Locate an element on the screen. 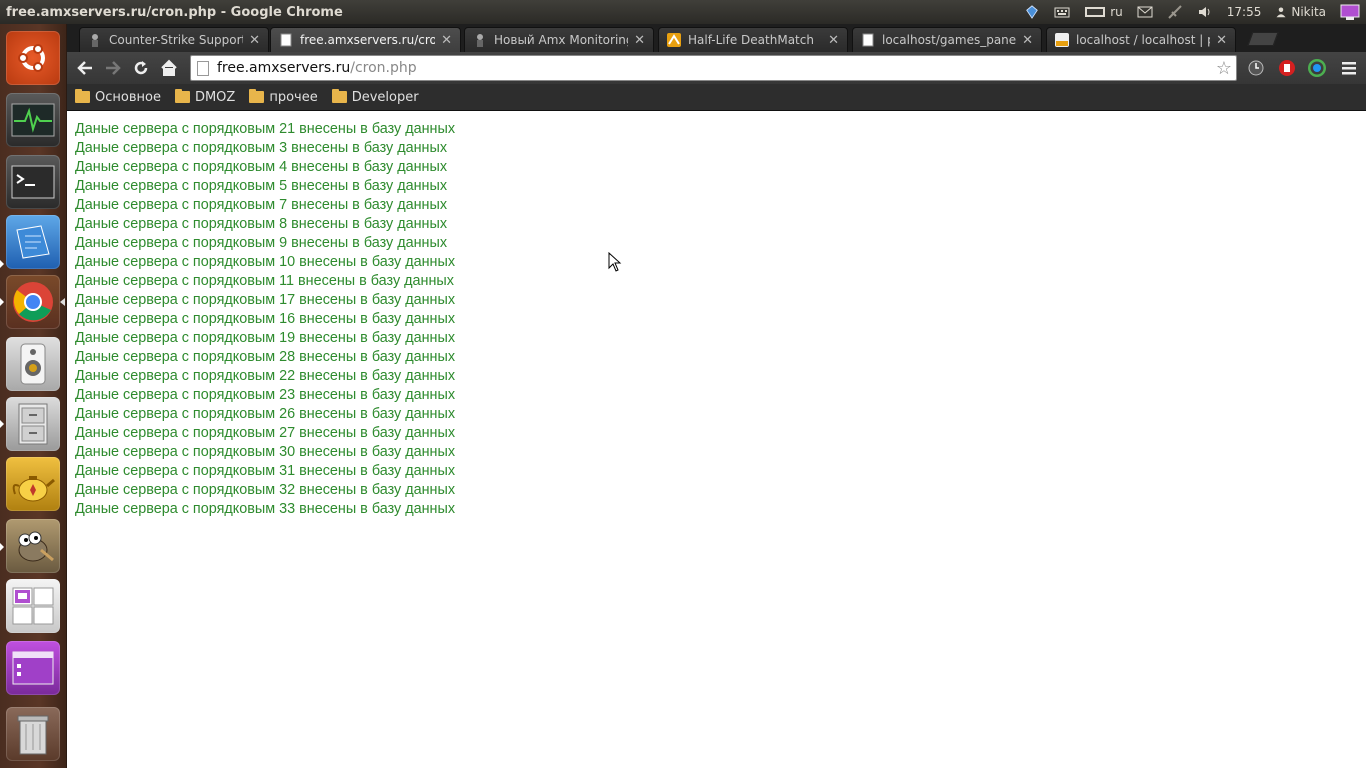  dropbox-icon is located at coordinates (1032, 12).